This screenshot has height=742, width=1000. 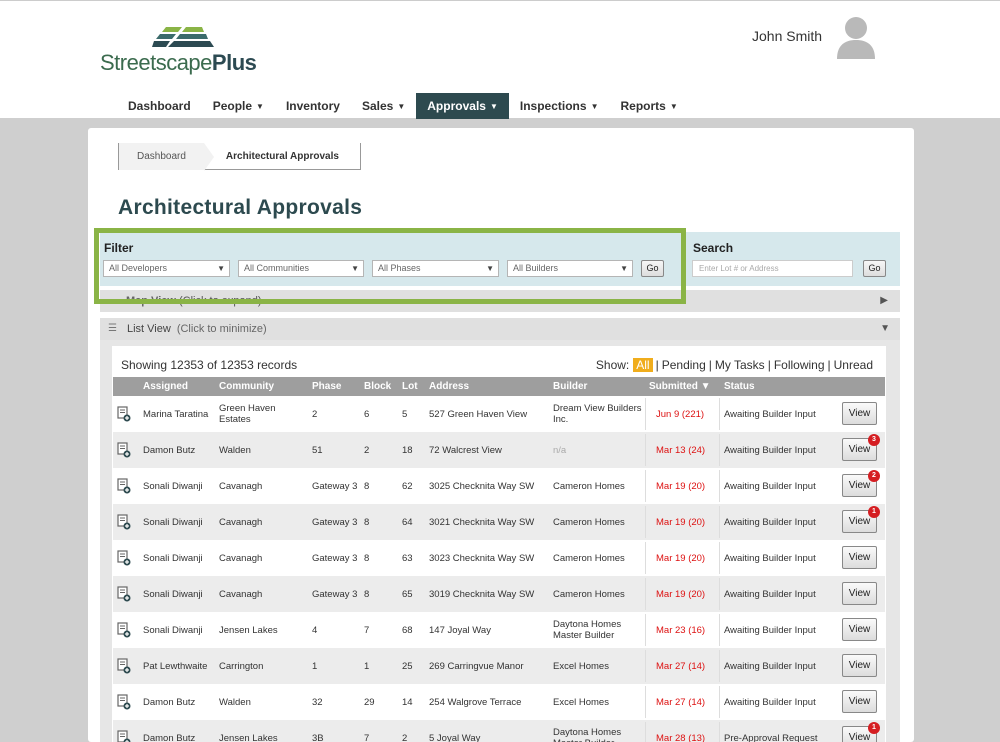 I want to click on brand-logo: StreetscapePlus, so click(x=180, y=50).